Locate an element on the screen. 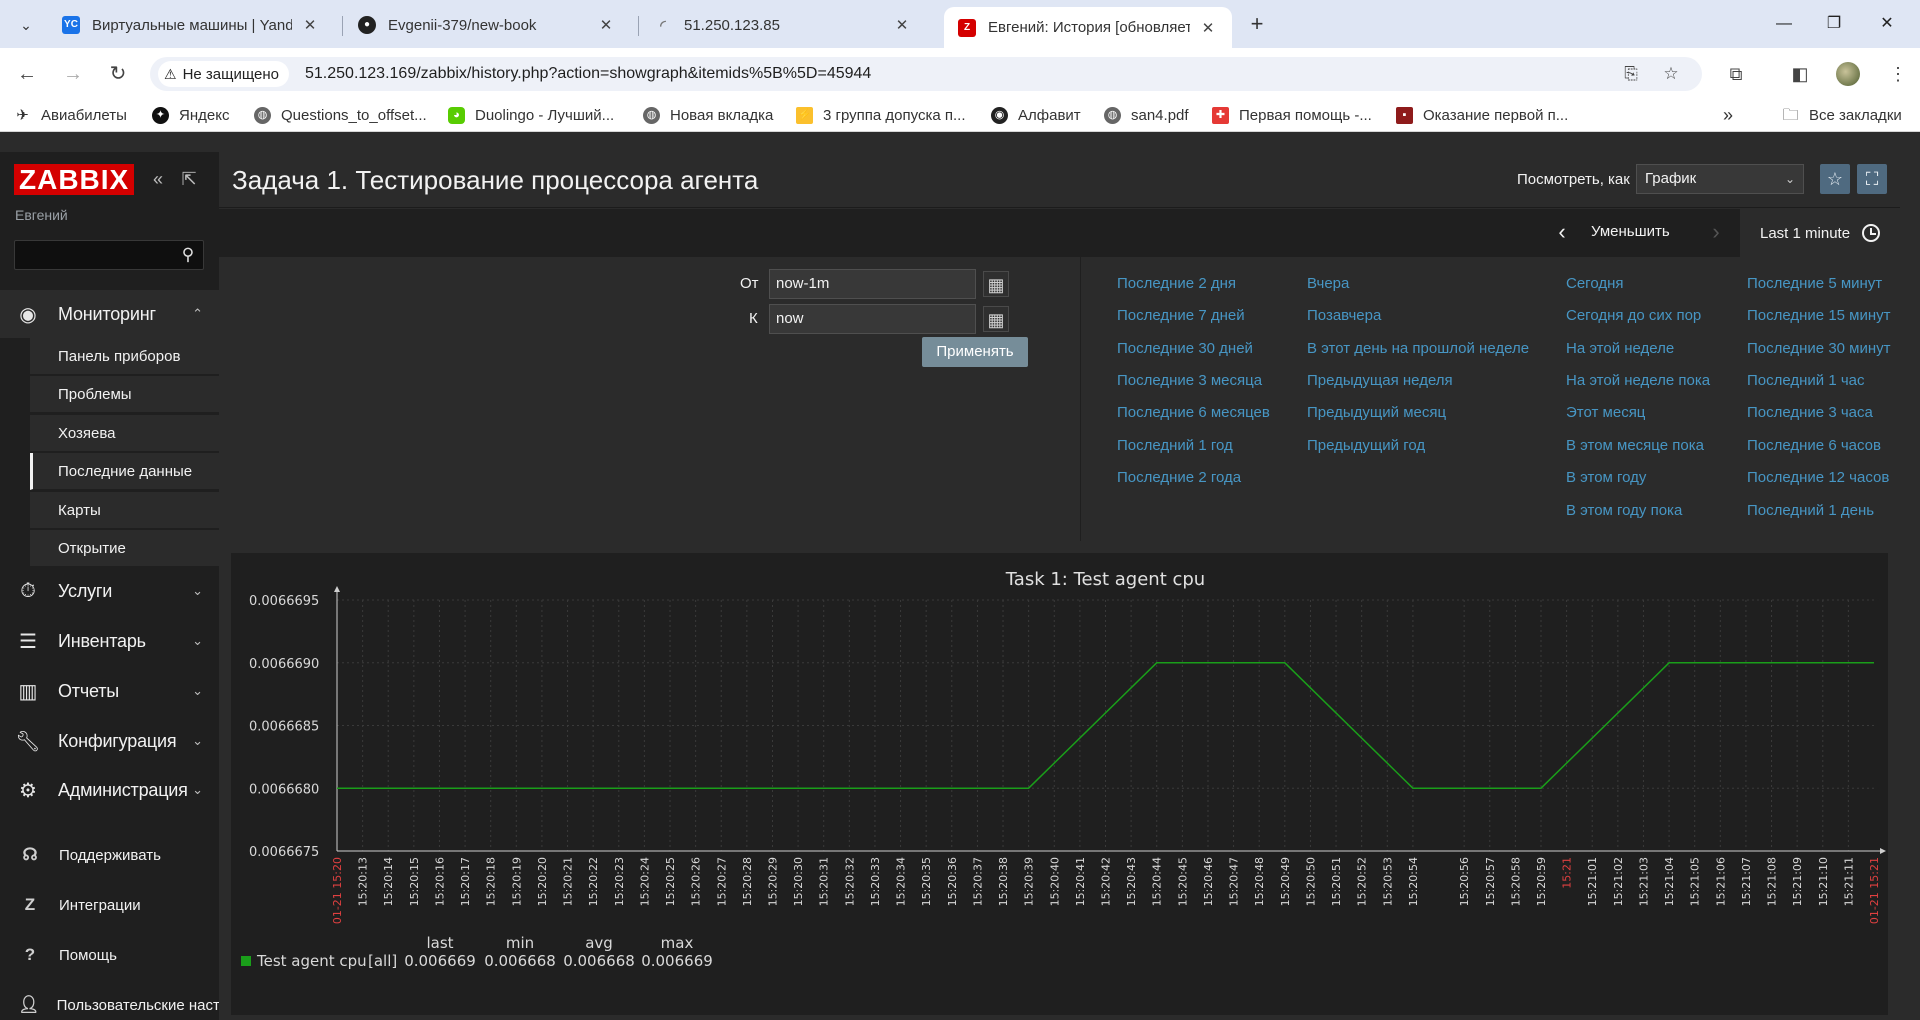  quick-range-link: Вчера is located at coordinates (1328, 283).